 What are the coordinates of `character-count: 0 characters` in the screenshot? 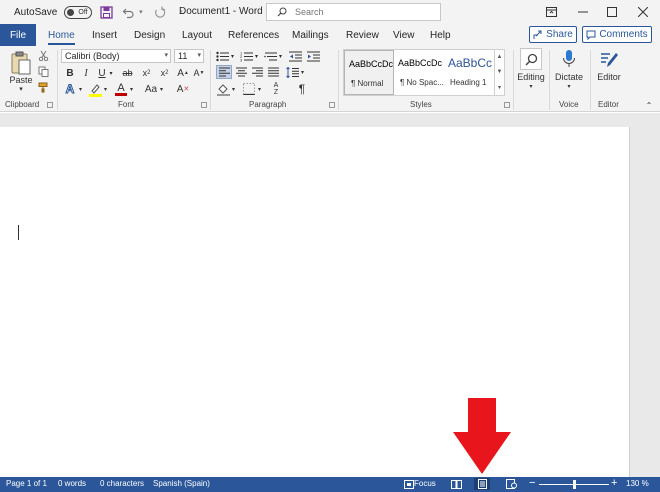 It's located at (122, 483).